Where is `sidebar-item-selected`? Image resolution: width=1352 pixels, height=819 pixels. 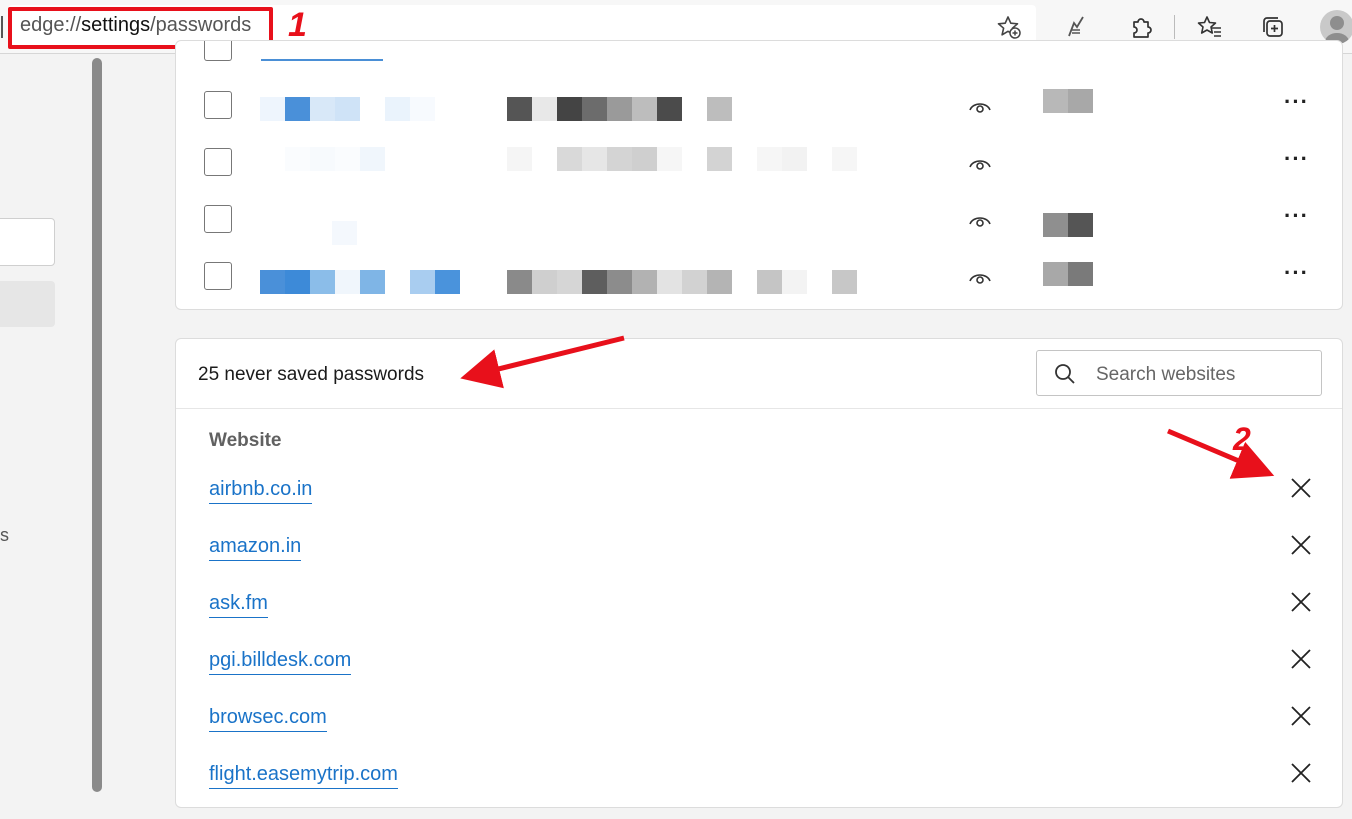 sidebar-item-selected is located at coordinates (27, 304).